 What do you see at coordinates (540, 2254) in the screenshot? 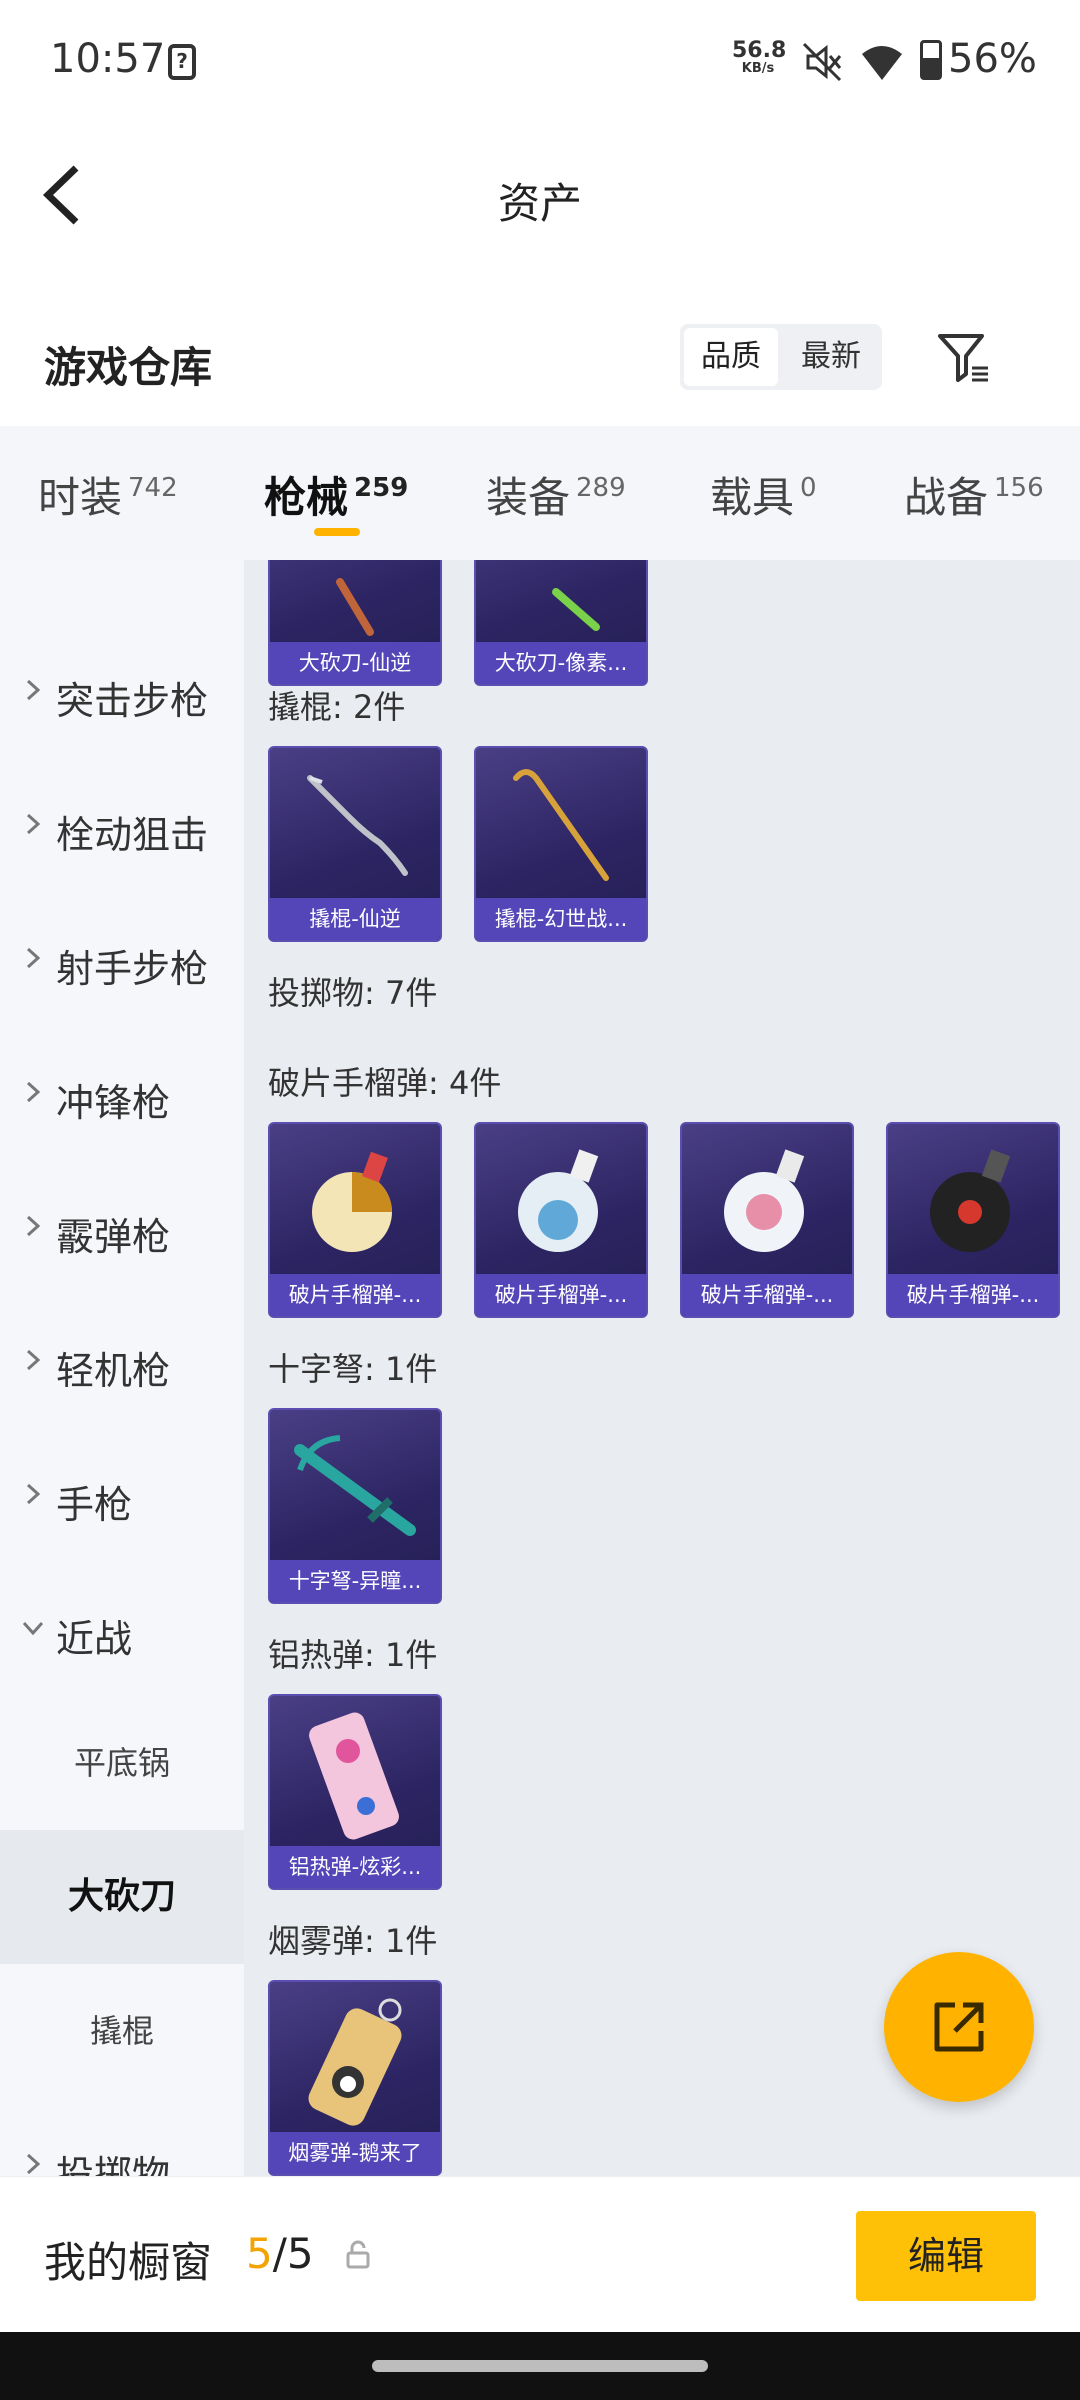
I see `showcase-bar: 我的橱窗 5/5 编辑` at bounding box center [540, 2254].